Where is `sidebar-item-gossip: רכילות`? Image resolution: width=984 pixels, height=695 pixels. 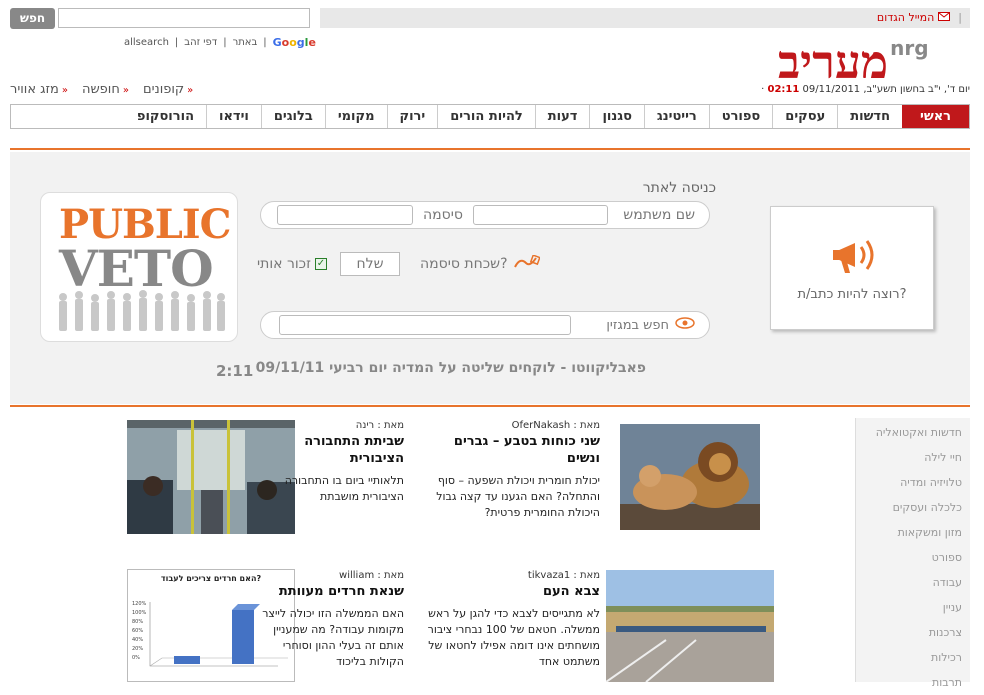
sidebar-item-gossip: רכילות is located at coordinates (913, 657).